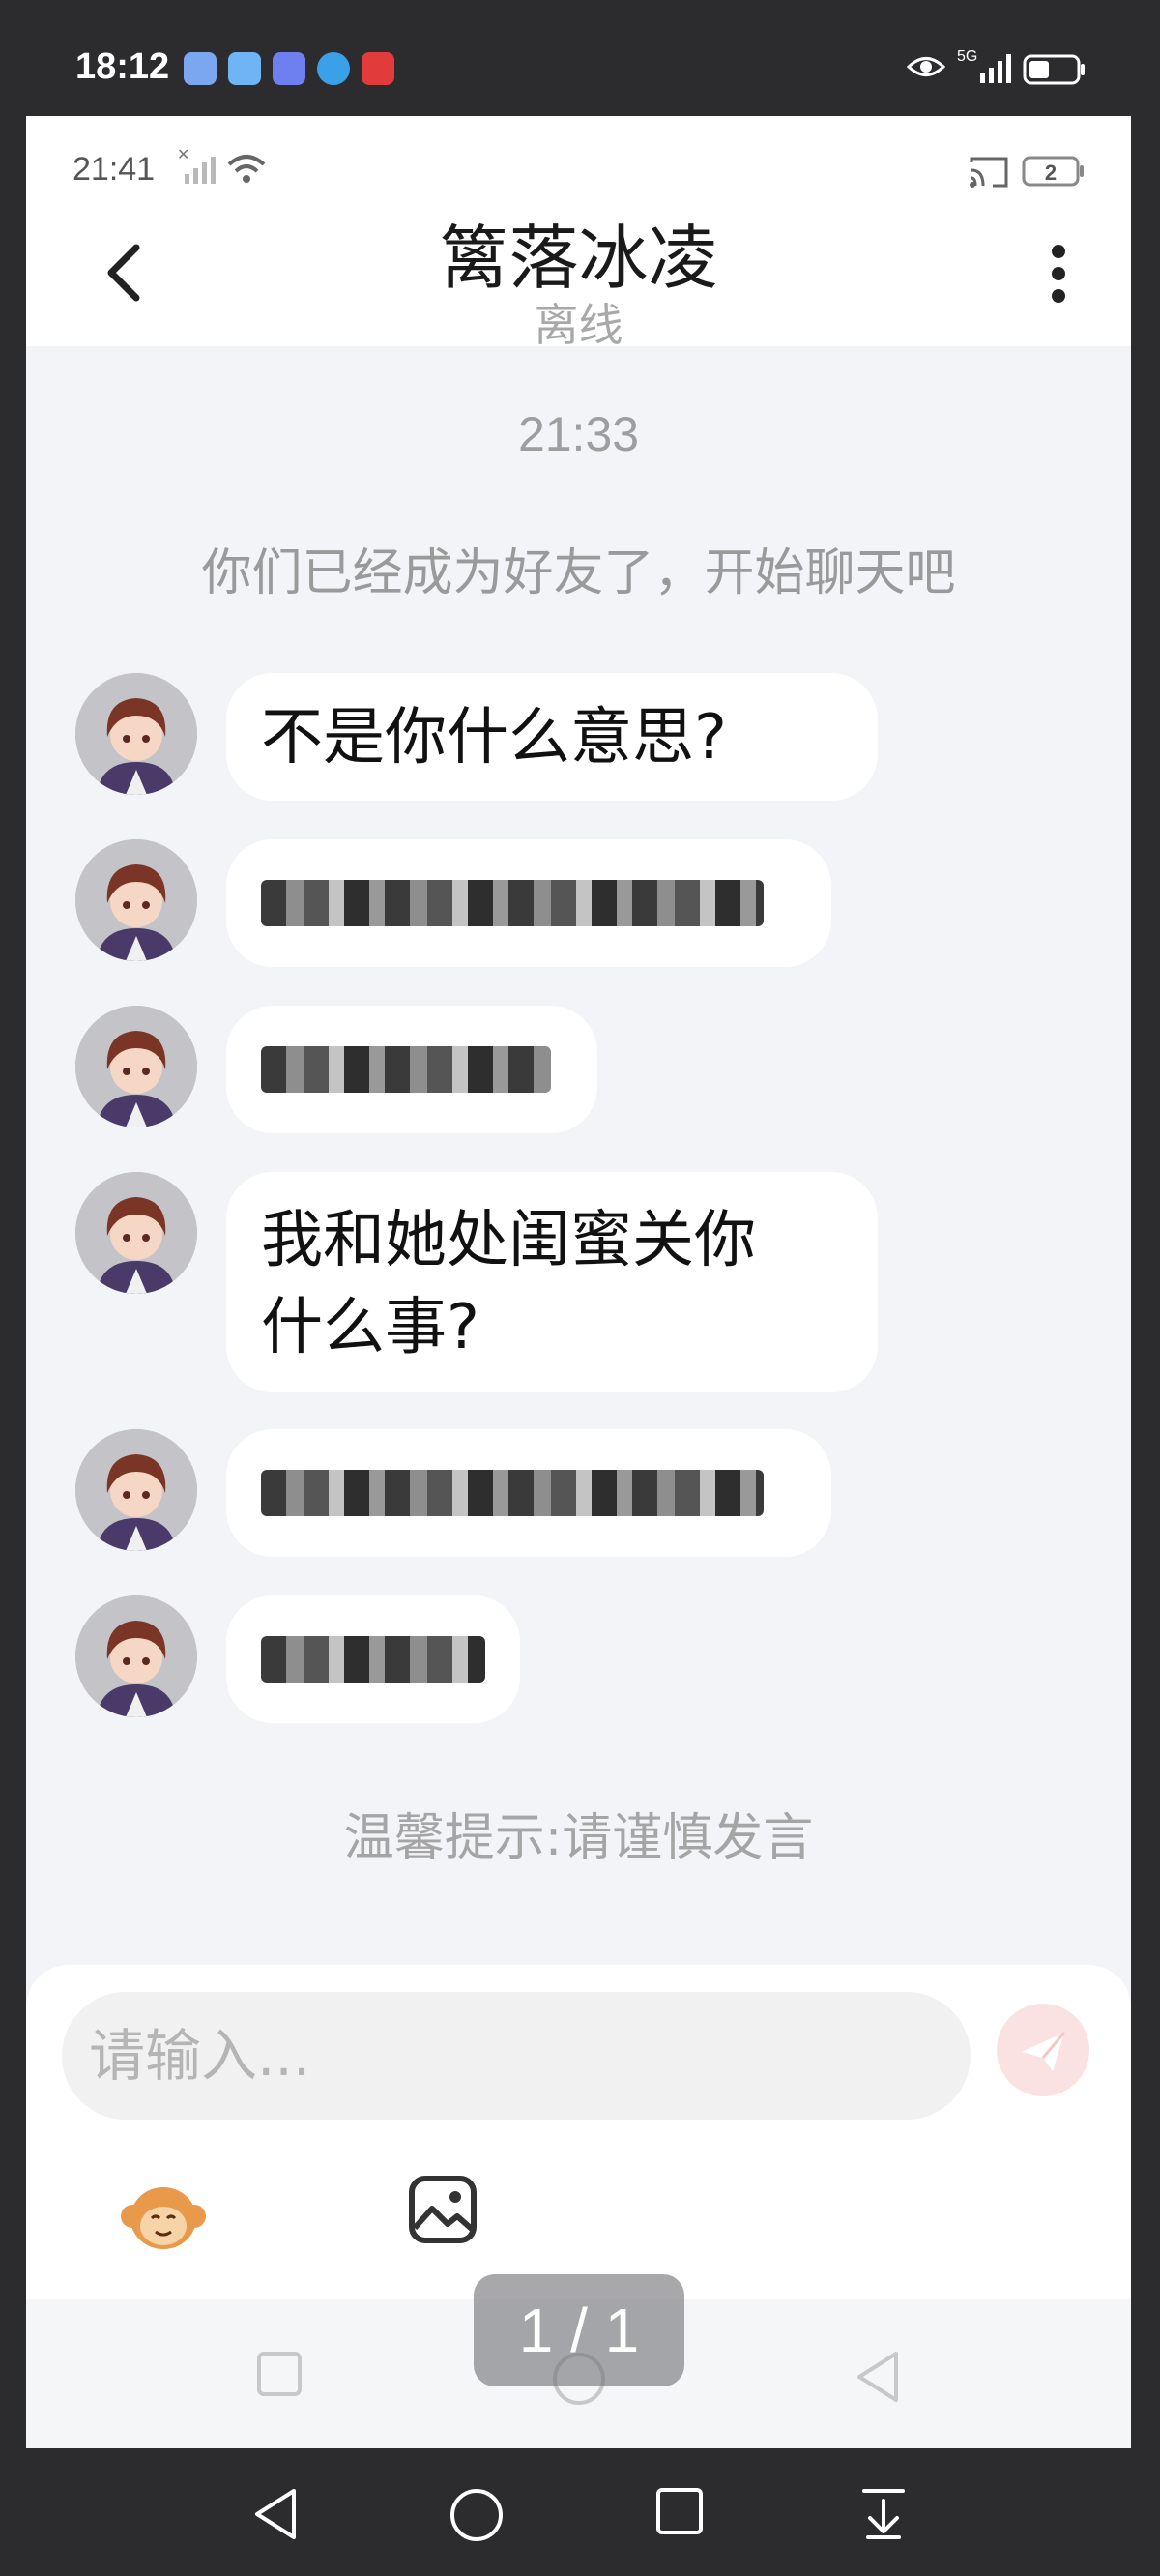 Image resolution: width=1160 pixels, height=2576 pixels. What do you see at coordinates (477, 2515) in the screenshot?
I see `nav-home-button` at bounding box center [477, 2515].